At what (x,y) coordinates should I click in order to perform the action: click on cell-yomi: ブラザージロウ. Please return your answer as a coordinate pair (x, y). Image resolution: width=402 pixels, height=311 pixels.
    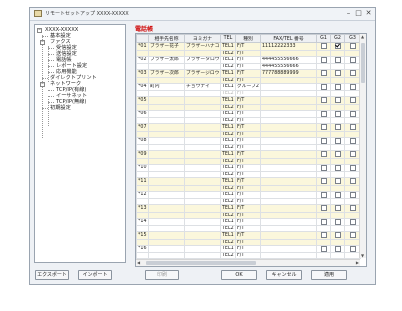
    Looking at the image, I should click on (202, 73).